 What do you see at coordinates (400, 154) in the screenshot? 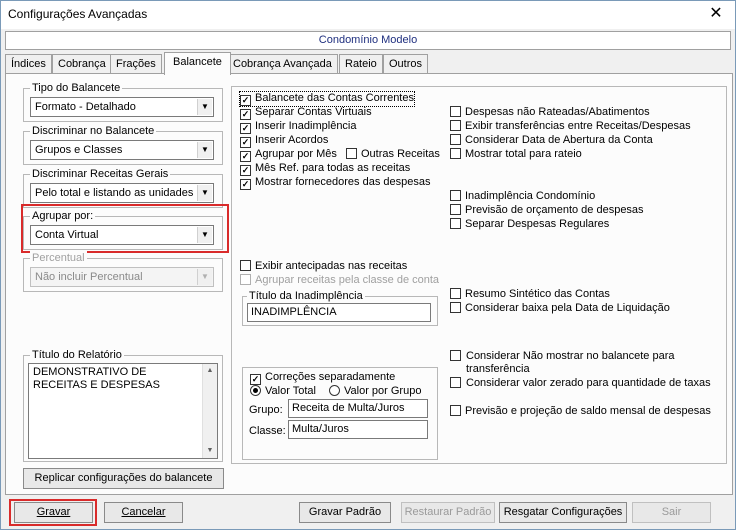
I see `checkbox-label: Outras Receitas` at bounding box center [400, 154].